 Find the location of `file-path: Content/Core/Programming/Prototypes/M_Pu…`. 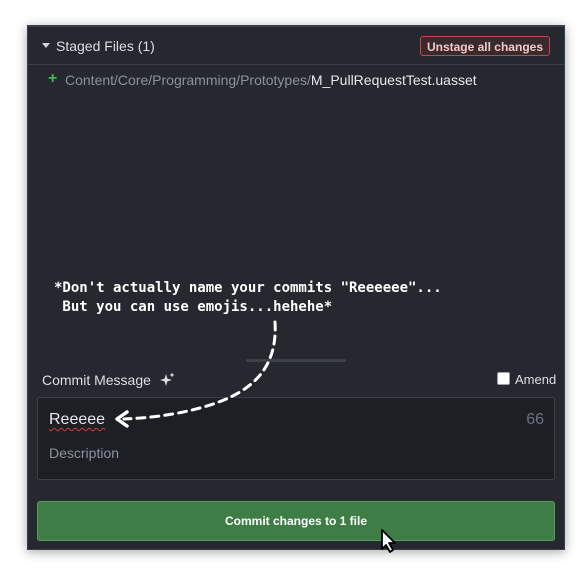

file-path: Content/Core/Programming/Prototypes/M_Pu… is located at coordinates (271, 80).